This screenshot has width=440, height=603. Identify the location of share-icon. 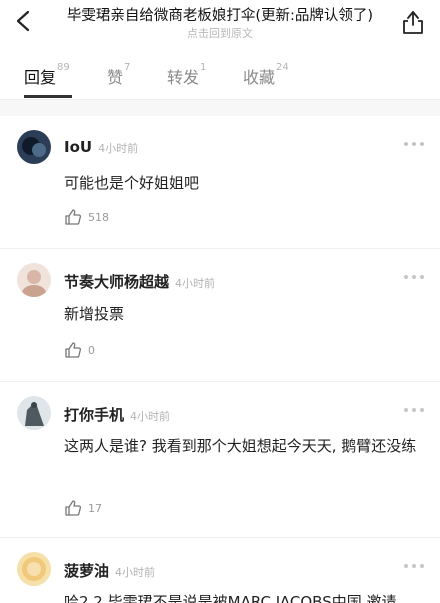
(413, 22).